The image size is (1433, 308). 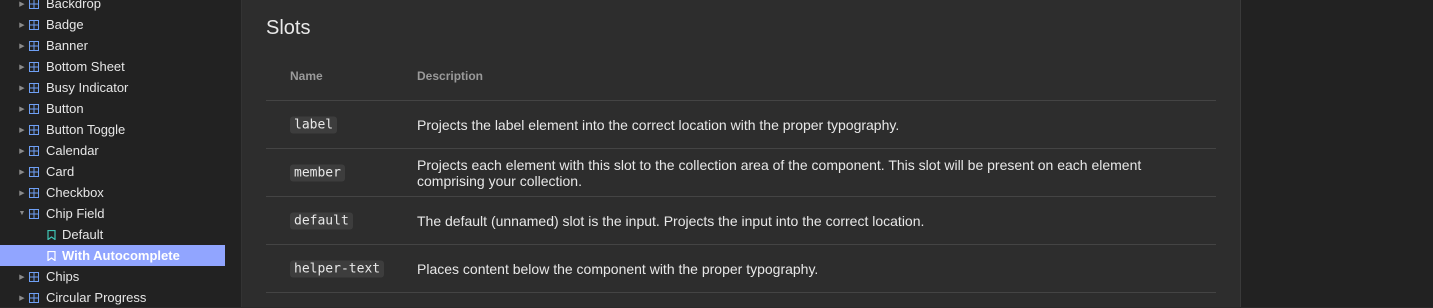 What do you see at coordinates (112, 276) in the screenshot?
I see `sidebar-component-item: ▶ Chips` at bounding box center [112, 276].